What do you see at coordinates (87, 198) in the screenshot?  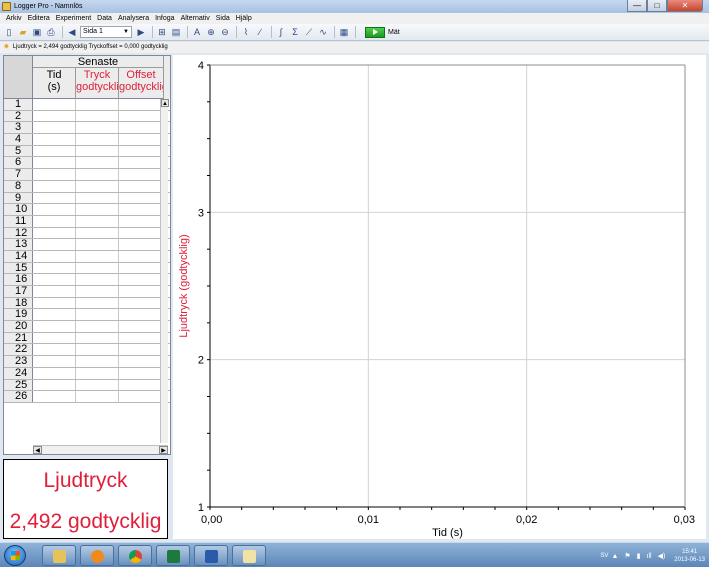 I see `table-row: 9` at bounding box center [87, 198].